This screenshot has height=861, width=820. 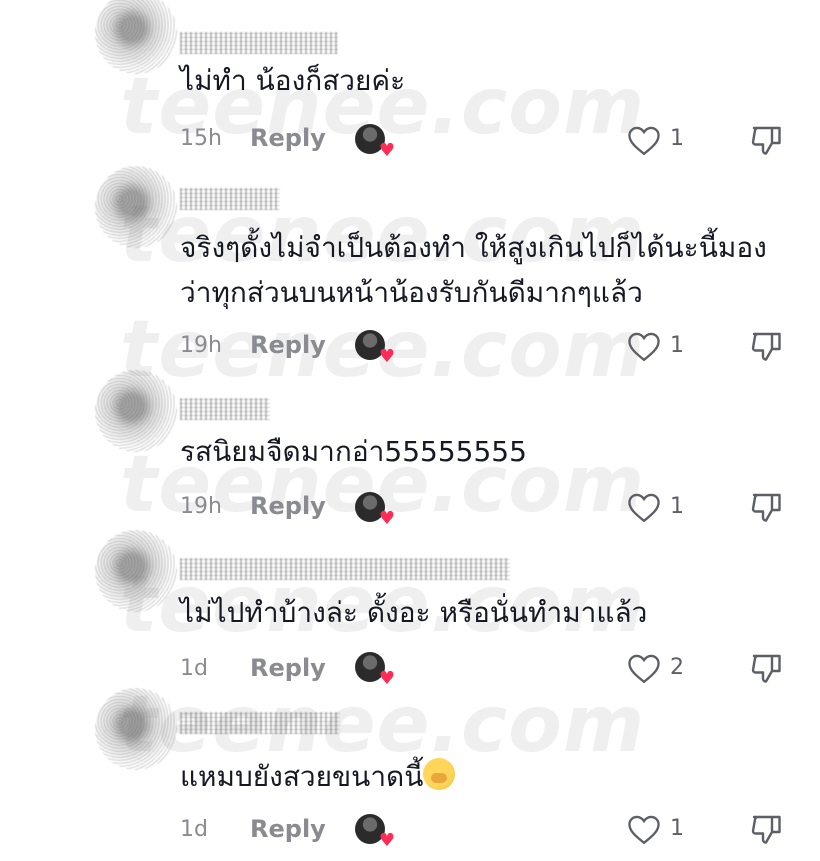 What do you see at coordinates (439, 774) in the screenshot?
I see `face-with-hand-over-mouth-emoji-icon` at bounding box center [439, 774].